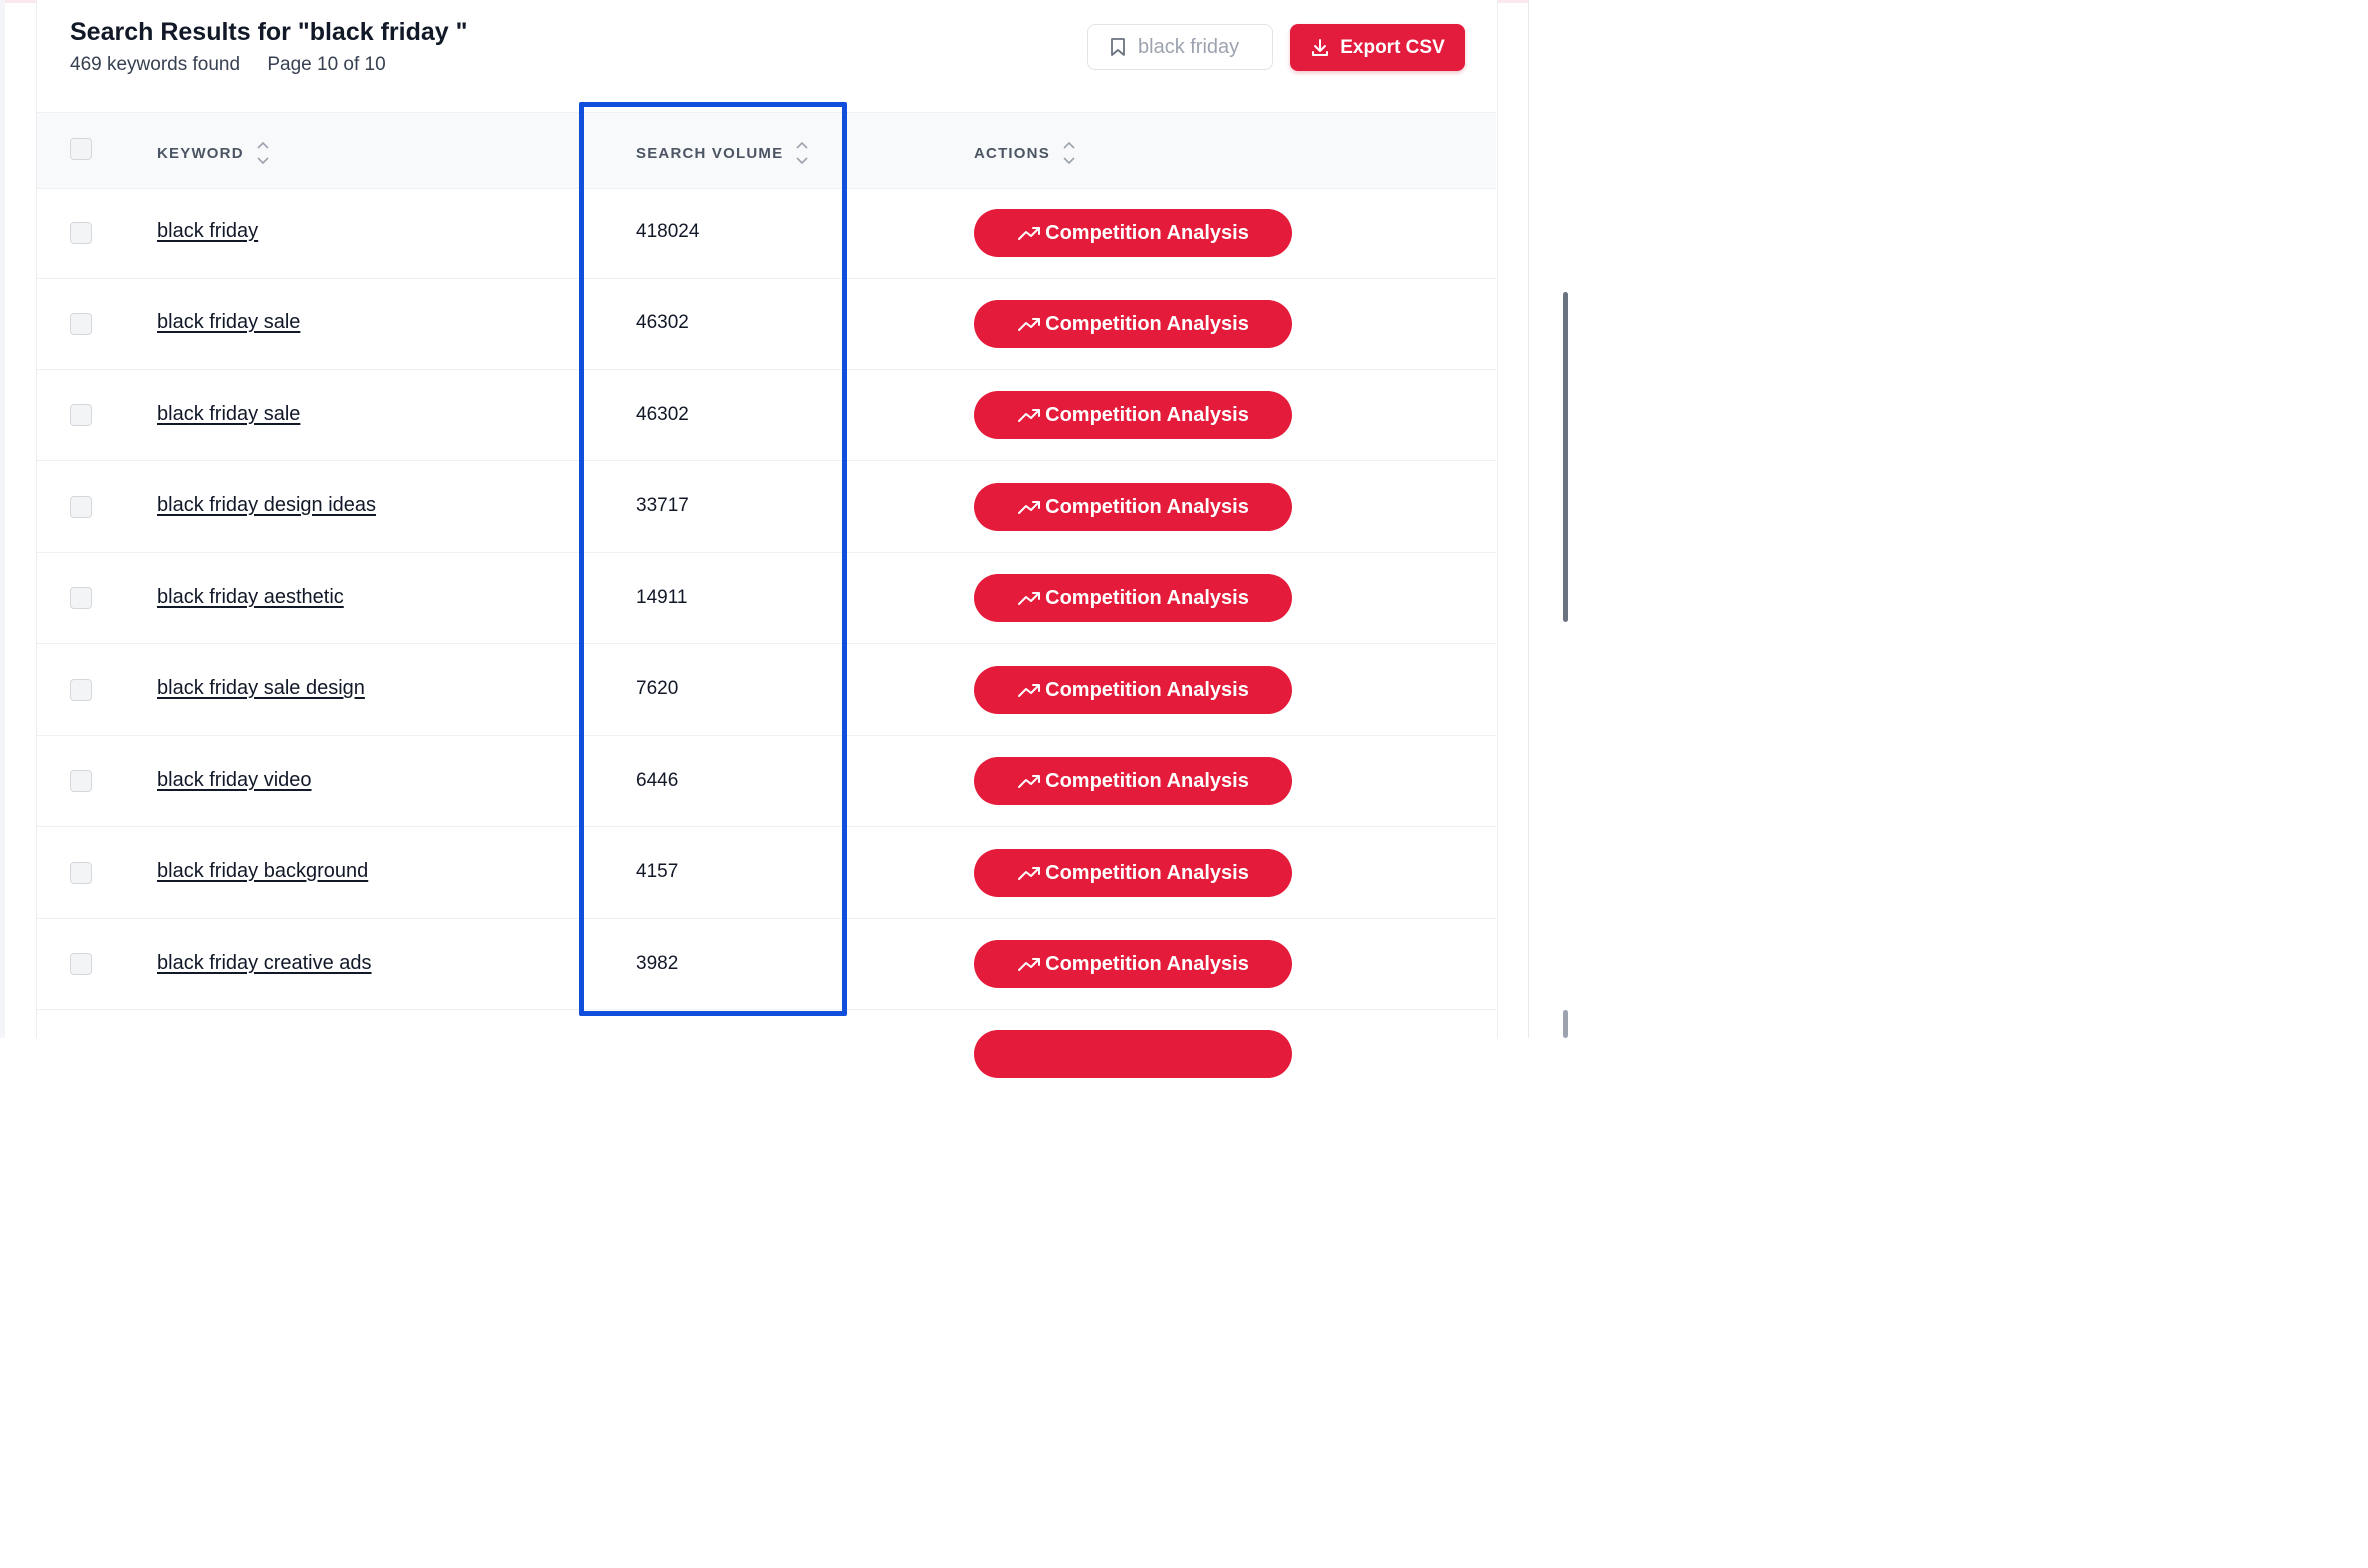 This screenshot has height=1568, width=2368. Describe the element at coordinates (207, 231) in the screenshot. I see `keyword-link: black friday` at that location.